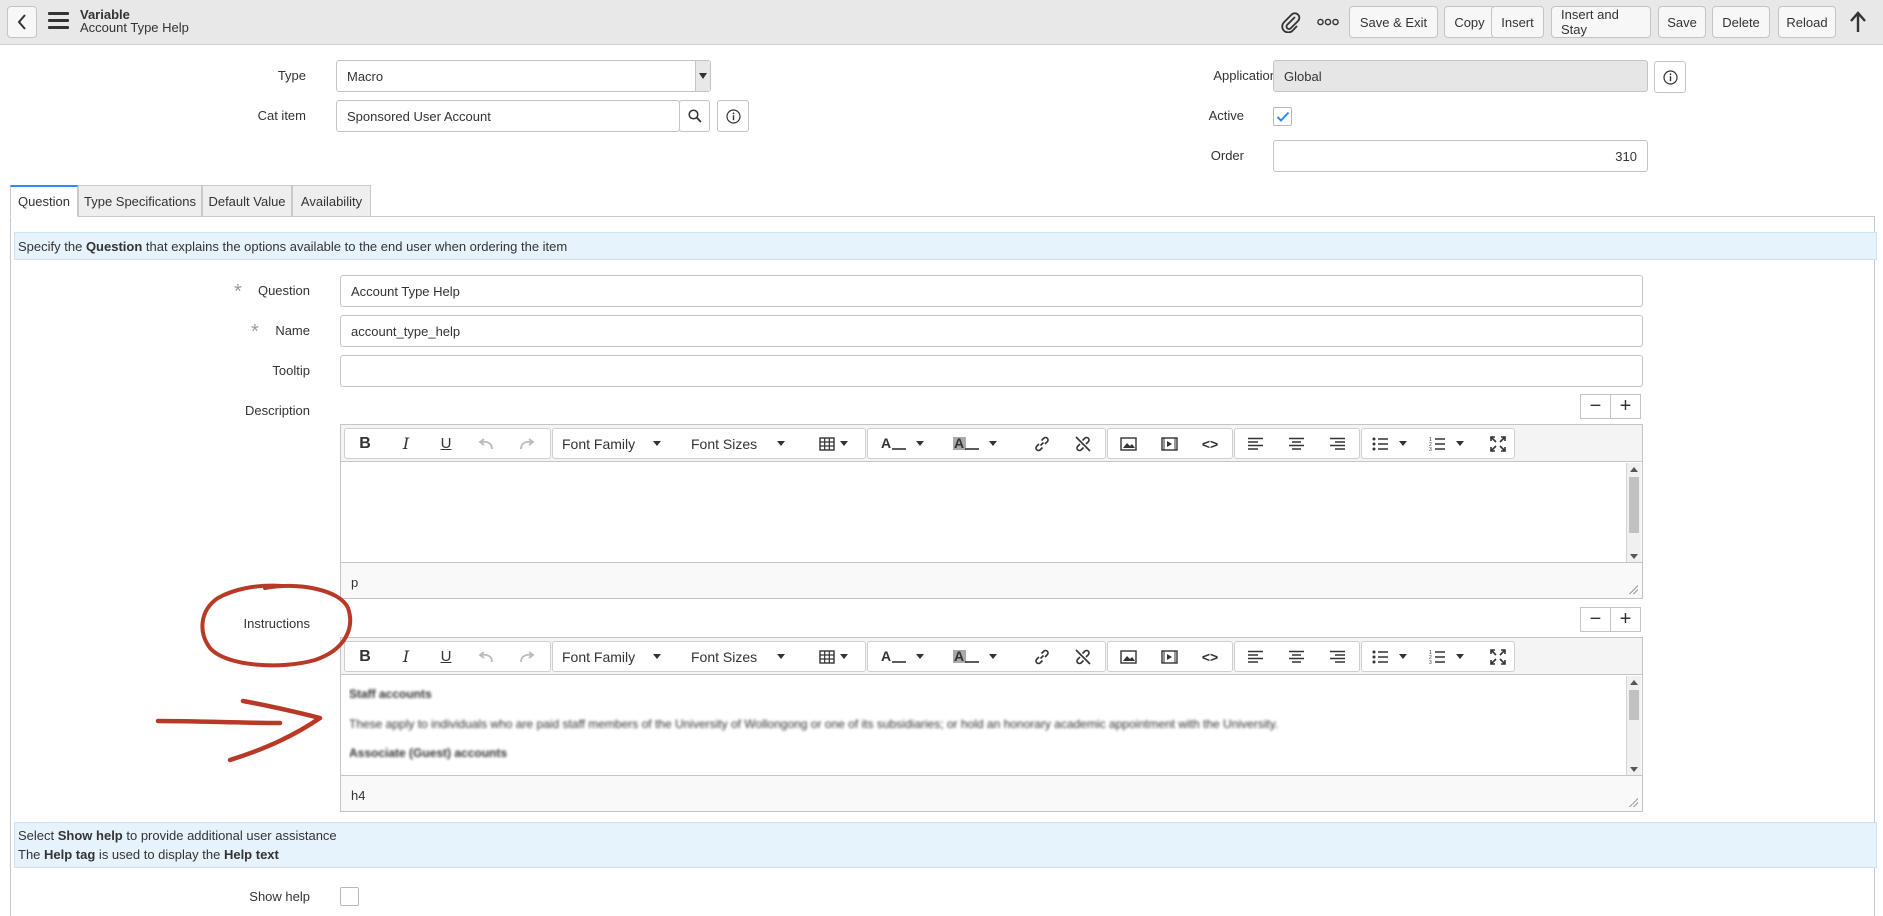 The width and height of the screenshot is (1883, 916). Describe the element at coordinates (355, 582) in the screenshot. I see `description-element-path: p` at that location.